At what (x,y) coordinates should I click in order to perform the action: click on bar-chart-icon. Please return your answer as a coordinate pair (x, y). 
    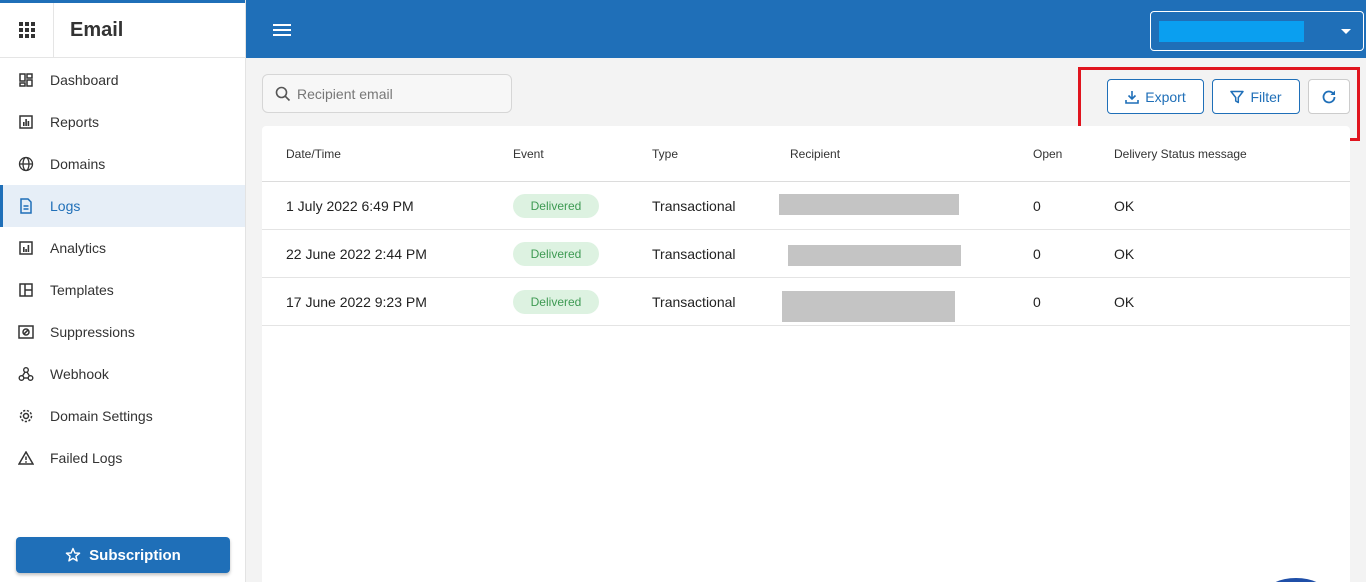
    Looking at the image, I should click on (26, 248).